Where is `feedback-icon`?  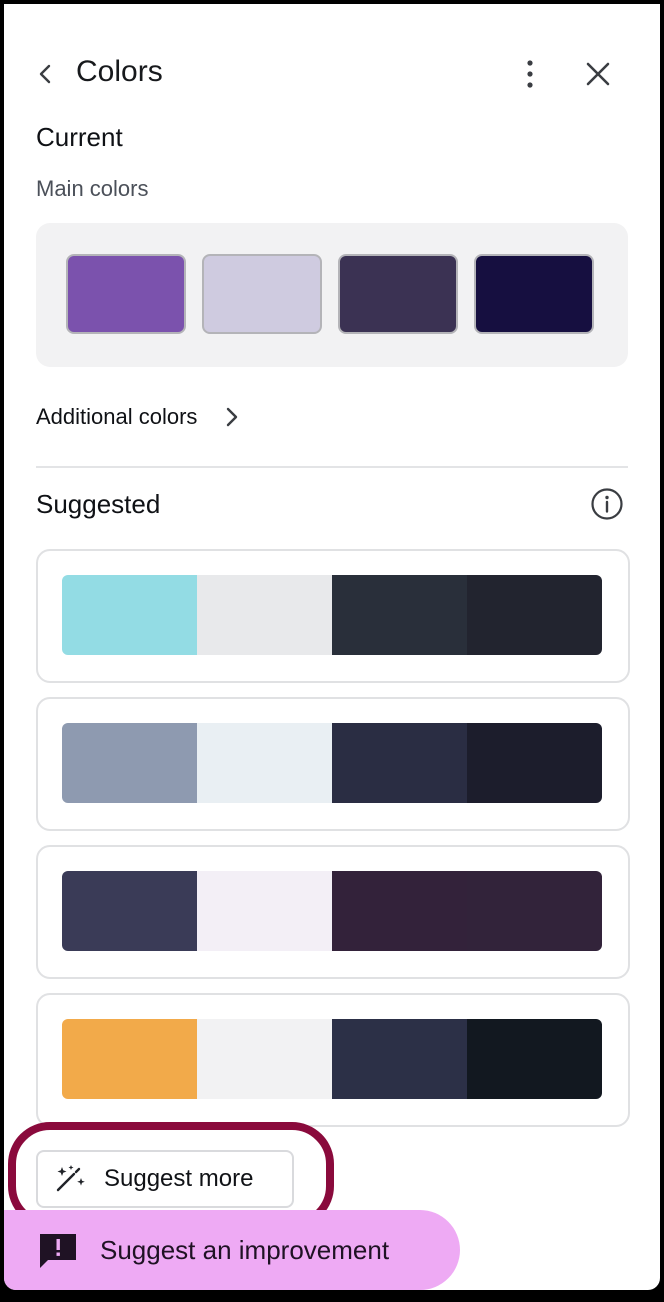 feedback-icon is located at coordinates (58, 1251).